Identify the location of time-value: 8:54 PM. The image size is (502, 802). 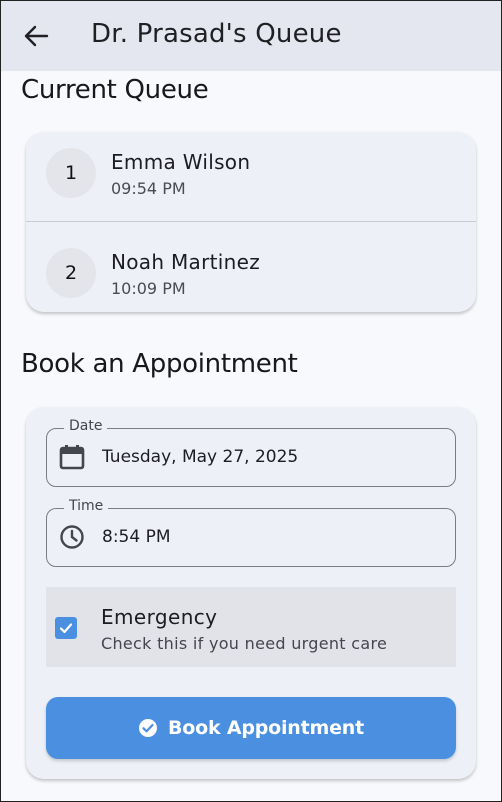
(136, 537).